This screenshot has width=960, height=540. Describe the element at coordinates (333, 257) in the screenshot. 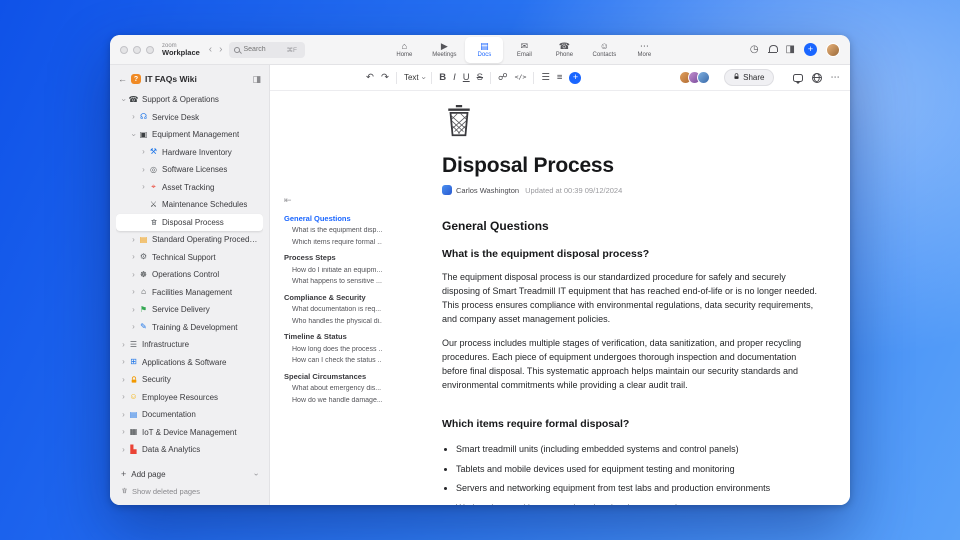

I see `outline-process-steps: Process Steps` at that location.